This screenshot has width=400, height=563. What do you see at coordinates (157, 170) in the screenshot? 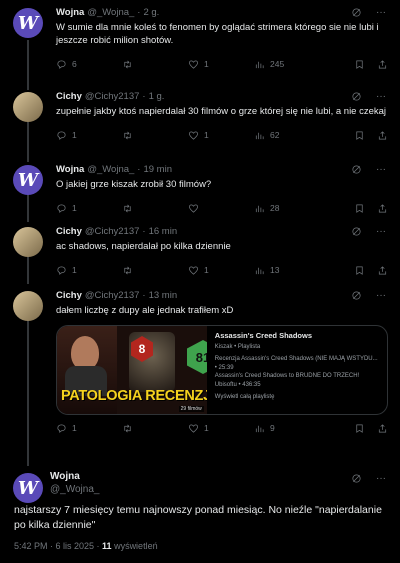
I see `timestamp: 19 min` at bounding box center [157, 170].